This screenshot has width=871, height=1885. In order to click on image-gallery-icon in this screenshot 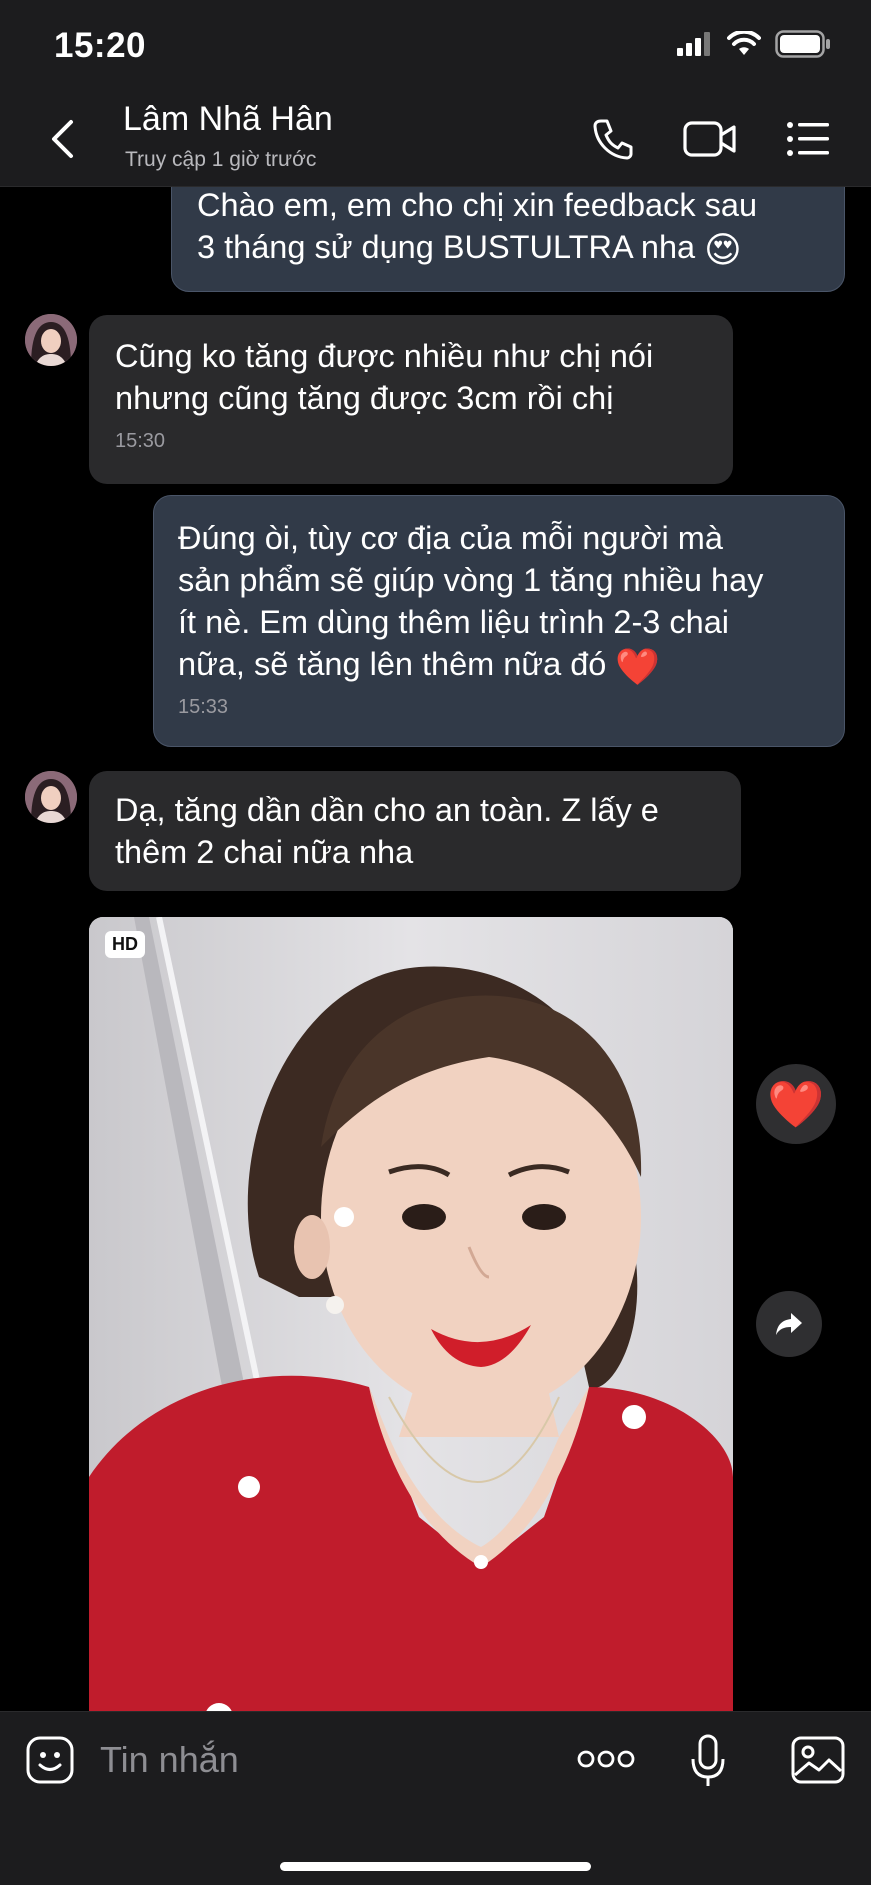, I will do `click(818, 1760)`.